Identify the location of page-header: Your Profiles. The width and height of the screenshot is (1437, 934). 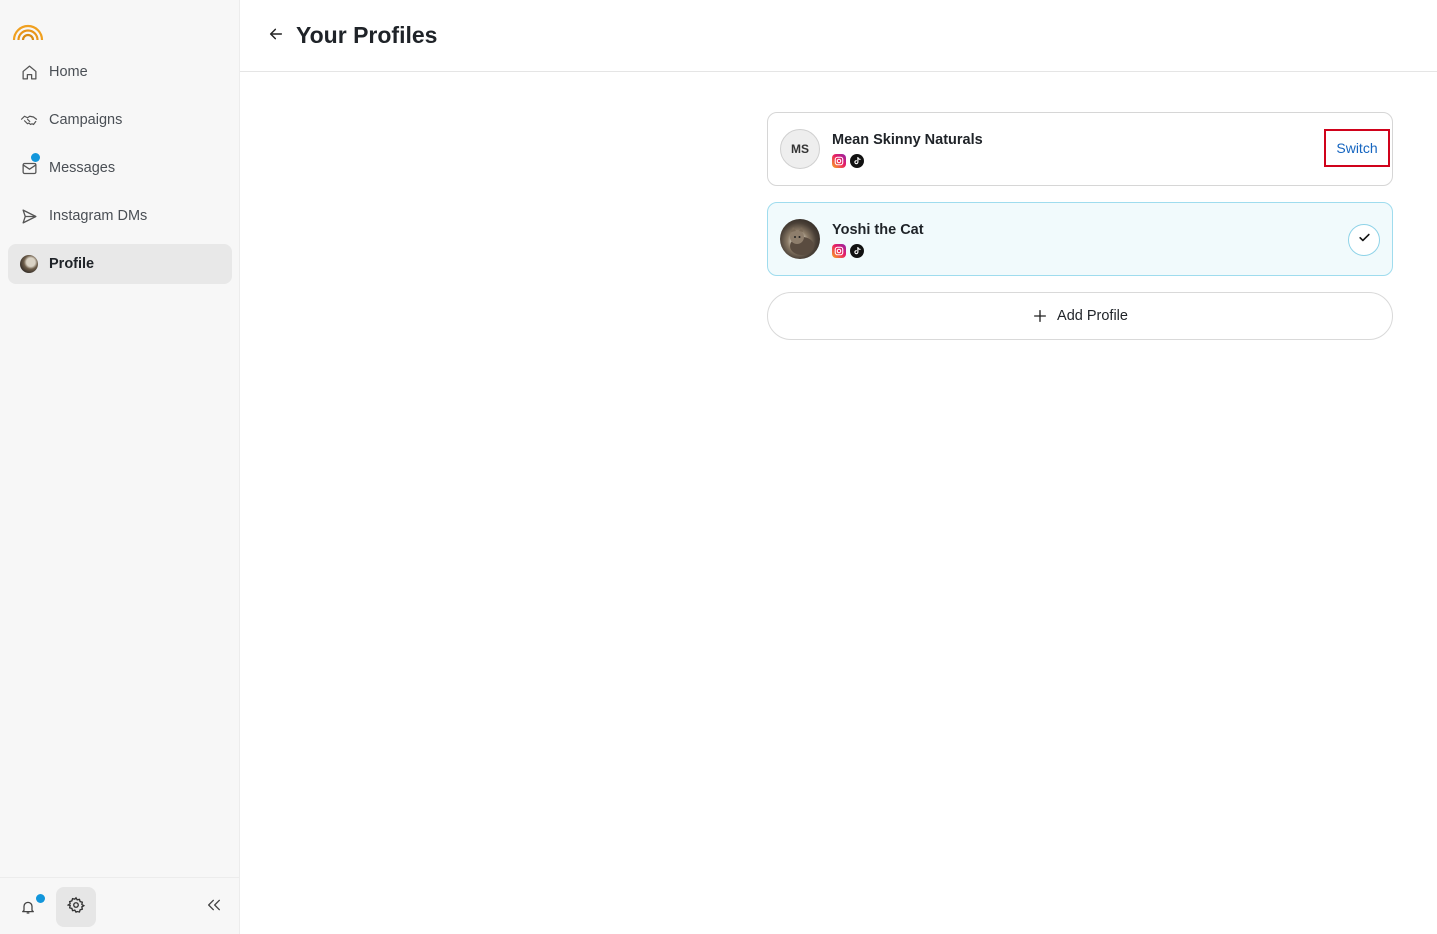
(838, 36).